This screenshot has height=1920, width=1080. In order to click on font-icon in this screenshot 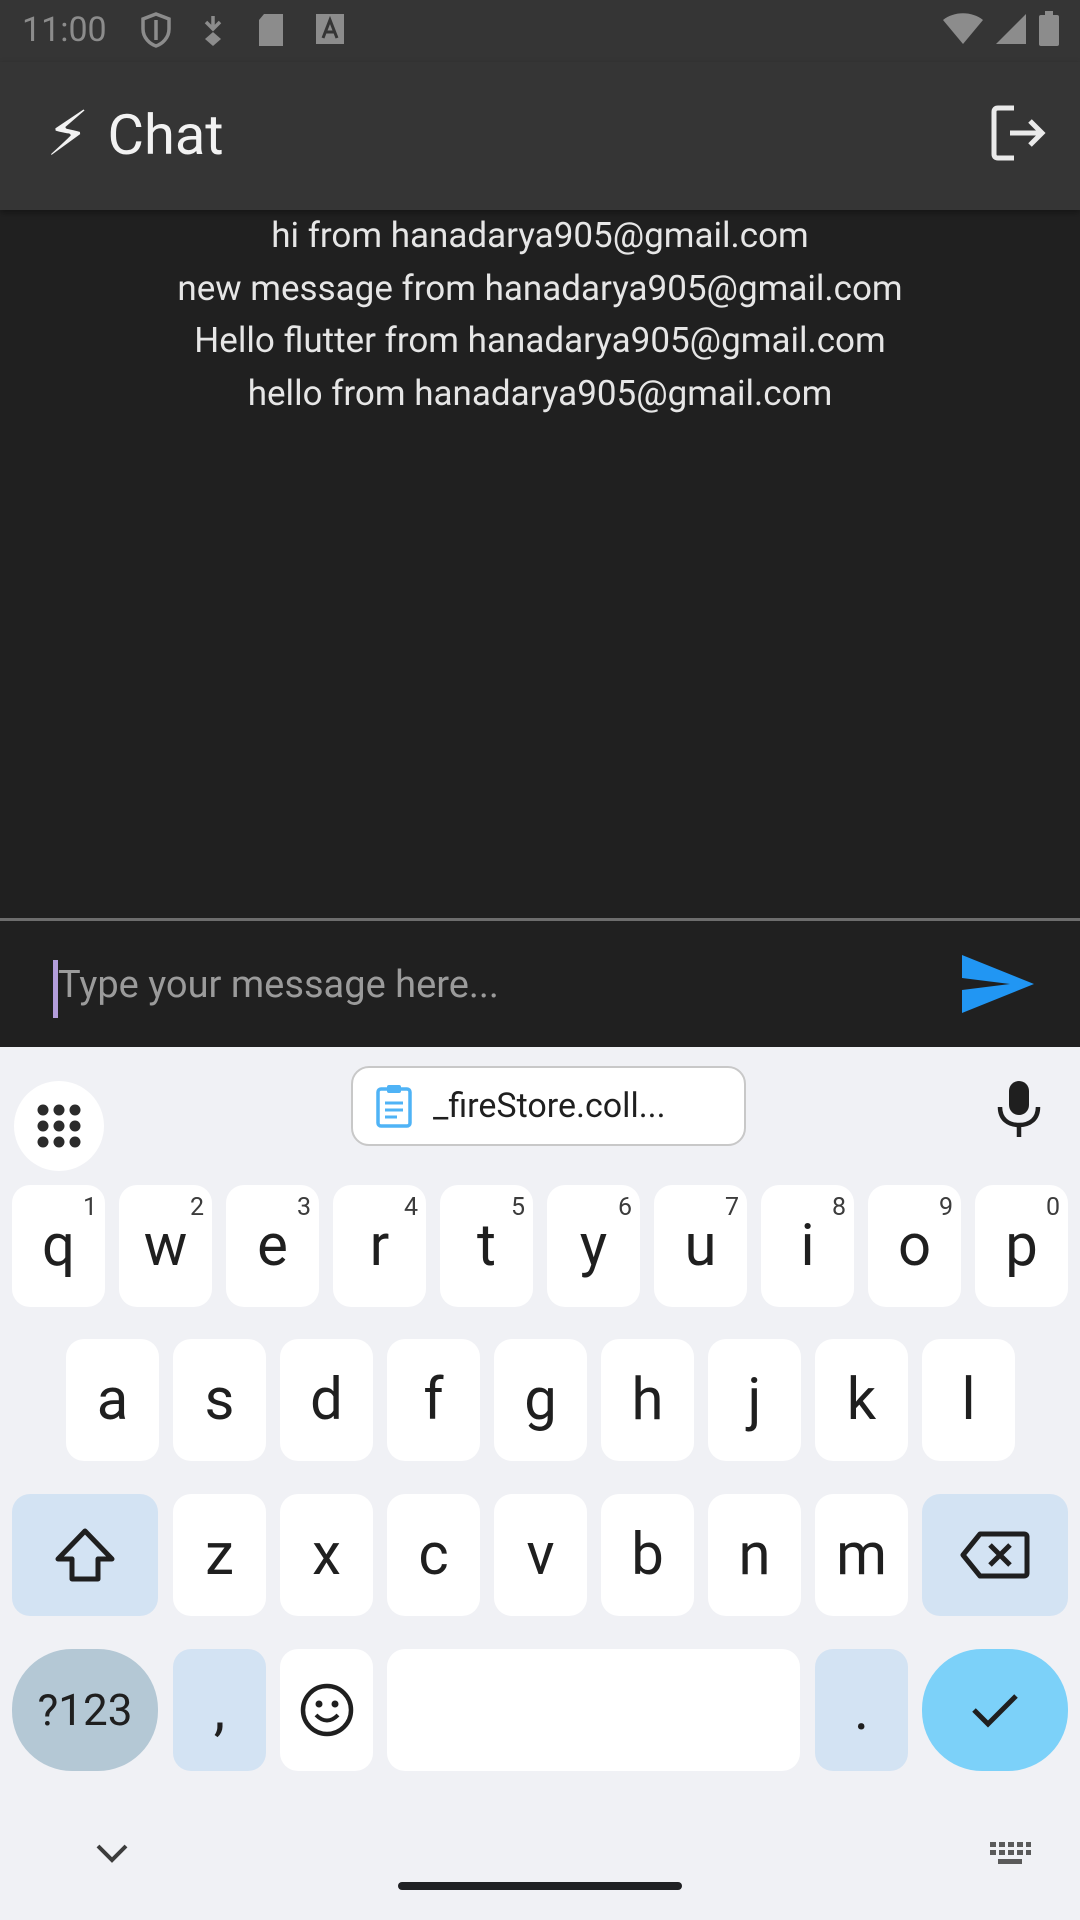, I will do `click(330, 31)`.